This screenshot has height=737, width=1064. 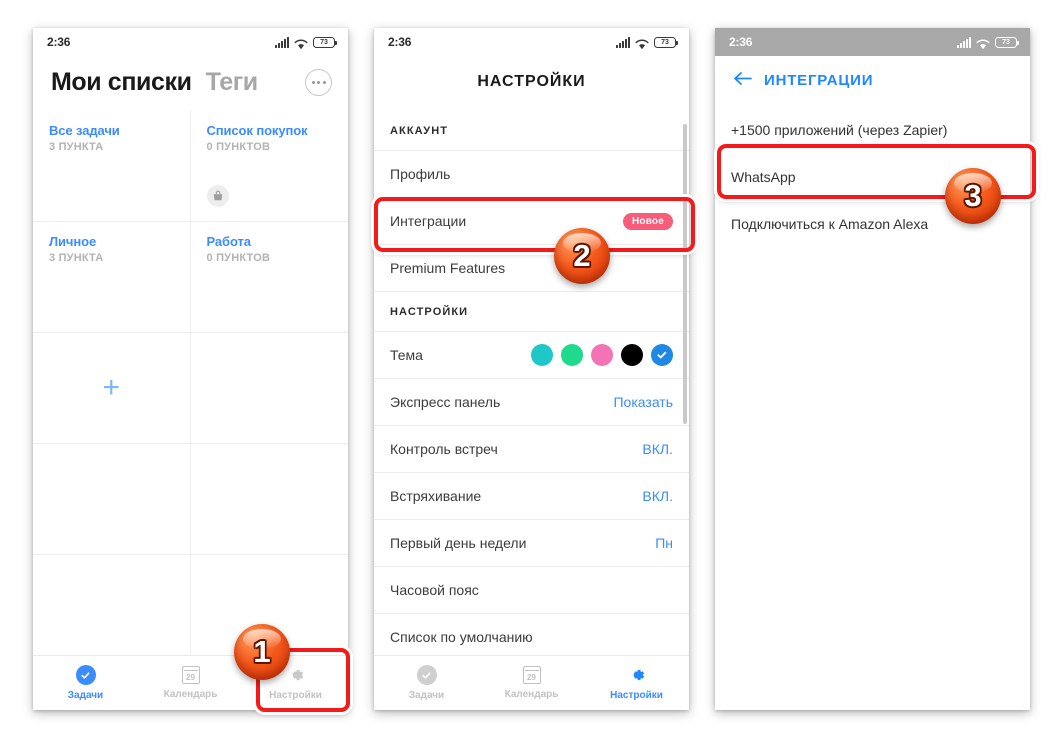 I want to click on list-card-title: Личное, so click(x=73, y=241).